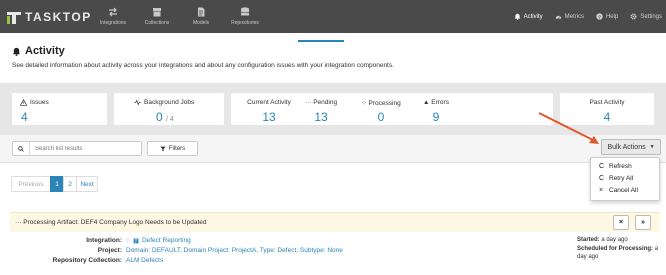  Describe the element at coordinates (568, 128) in the screenshot. I see `annotation-arrow` at that location.